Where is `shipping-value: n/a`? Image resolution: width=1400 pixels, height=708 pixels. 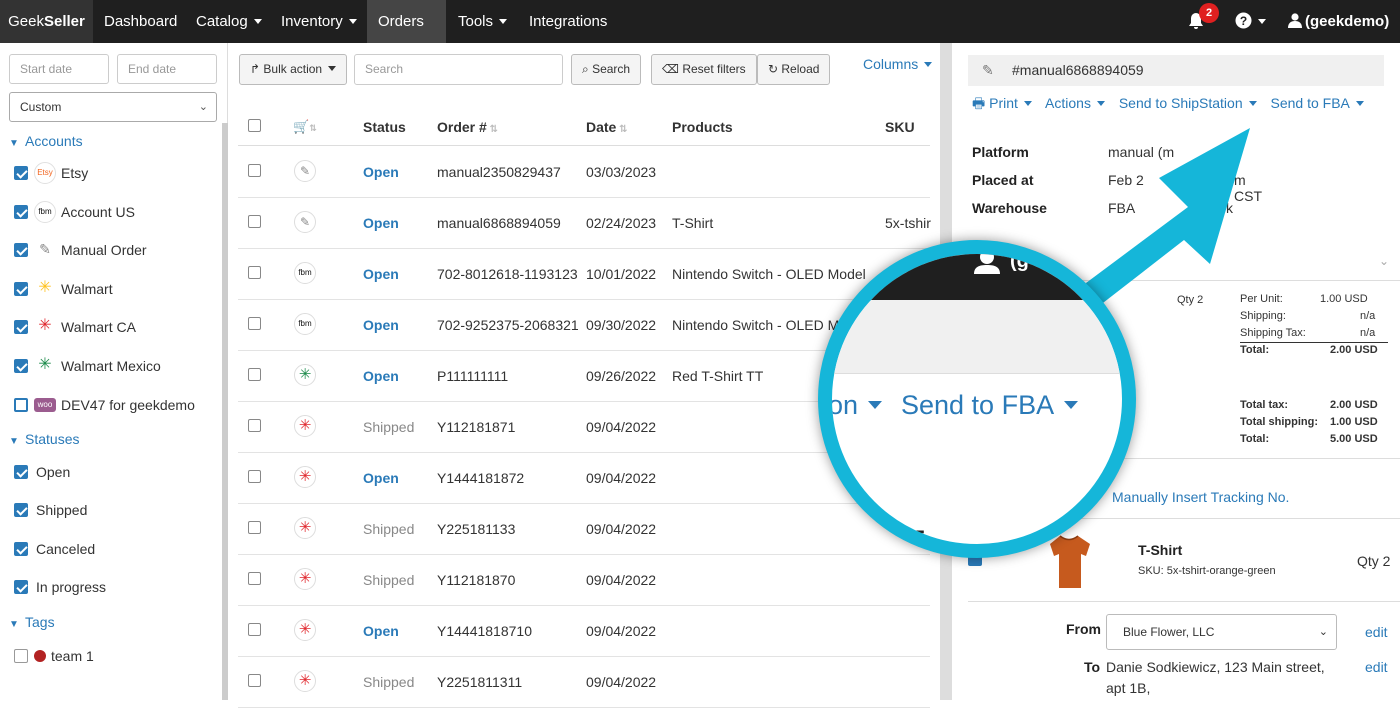 shipping-value: n/a is located at coordinates (1368, 316).